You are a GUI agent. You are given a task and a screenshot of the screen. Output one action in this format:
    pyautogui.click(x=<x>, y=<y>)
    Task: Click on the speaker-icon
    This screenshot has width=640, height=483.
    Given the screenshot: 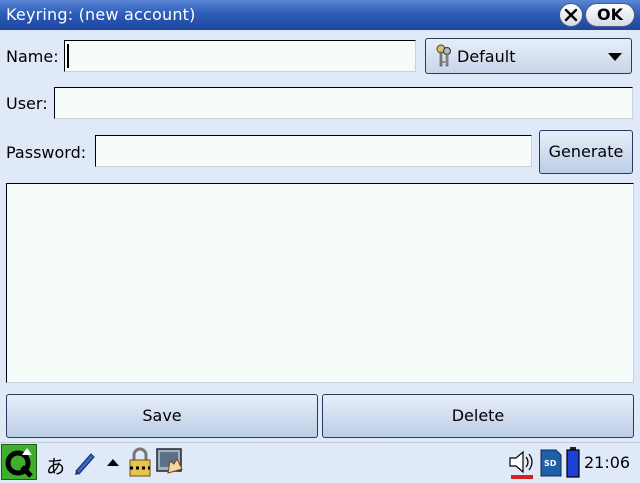 What is the action you would take?
    pyautogui.click(x=522, y=463)
    